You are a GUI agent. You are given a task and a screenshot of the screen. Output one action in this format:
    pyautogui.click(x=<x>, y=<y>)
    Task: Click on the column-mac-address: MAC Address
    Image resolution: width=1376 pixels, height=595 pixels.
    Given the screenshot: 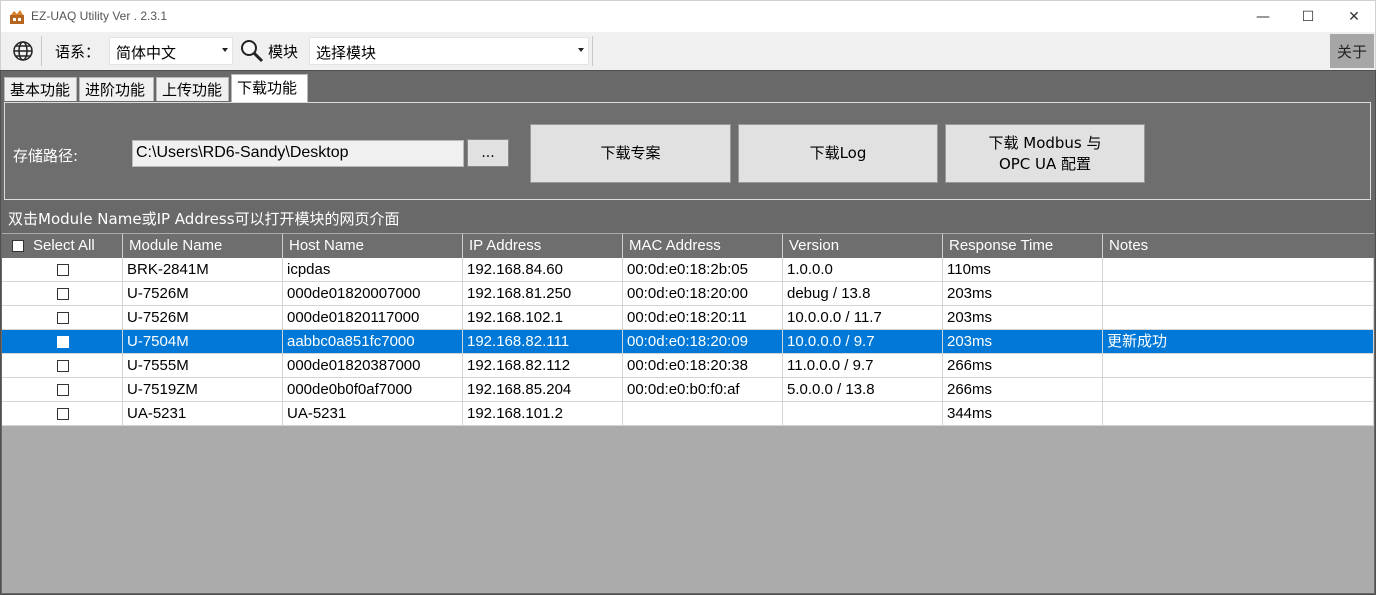 What is the action you would take?
    pyautogui.click(x=703, y=246)
    